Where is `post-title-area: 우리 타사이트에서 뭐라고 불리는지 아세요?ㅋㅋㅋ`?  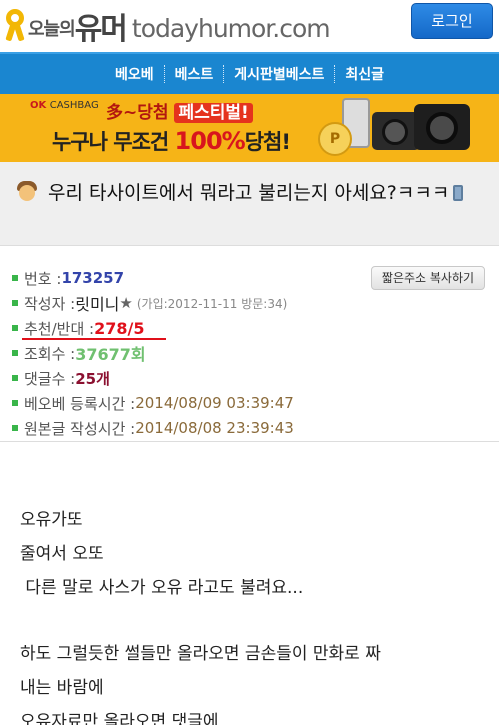
post-title-area: 우리 타사이트에서 뭐라고 불리는지 아세요?ㅋㅋㅋ is located at coordinates (249, 204).